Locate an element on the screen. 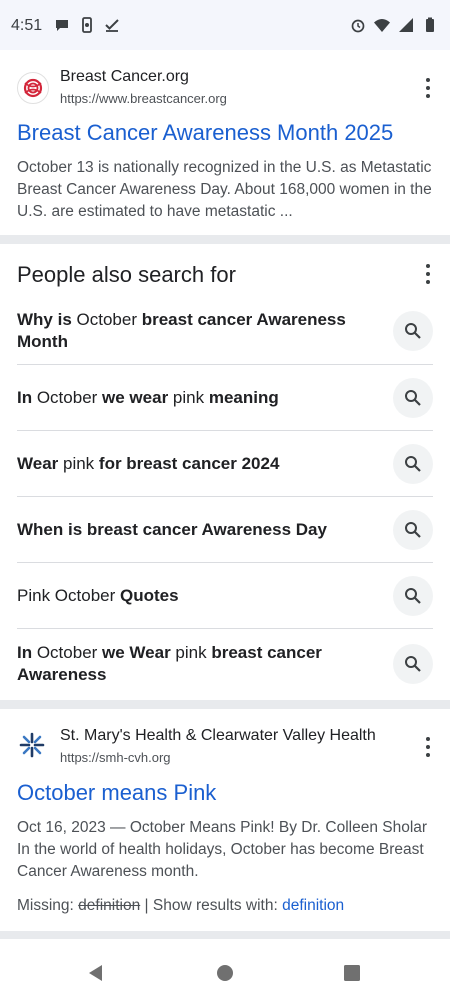 Image resolution: width=450 pixels, height=1000 pixels. show-results-label: | Show results with: is located at coordinates (211, 905).